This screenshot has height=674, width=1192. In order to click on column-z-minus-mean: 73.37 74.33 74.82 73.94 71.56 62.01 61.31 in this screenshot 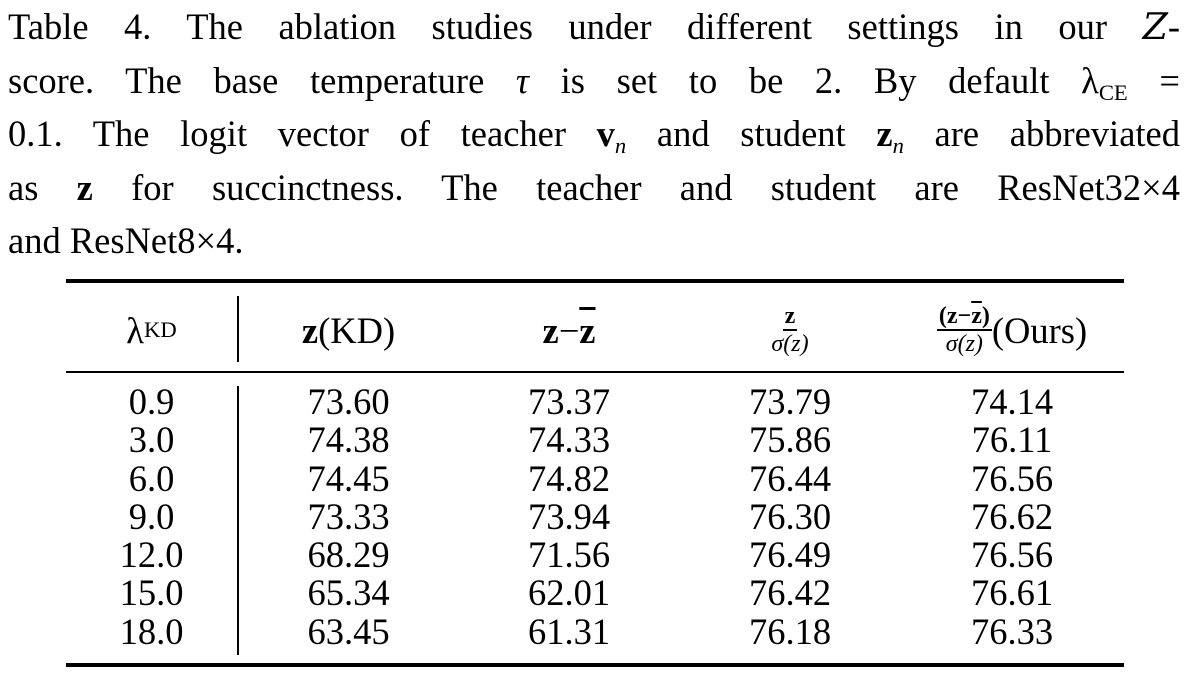, I will do `click(569, 516)`.